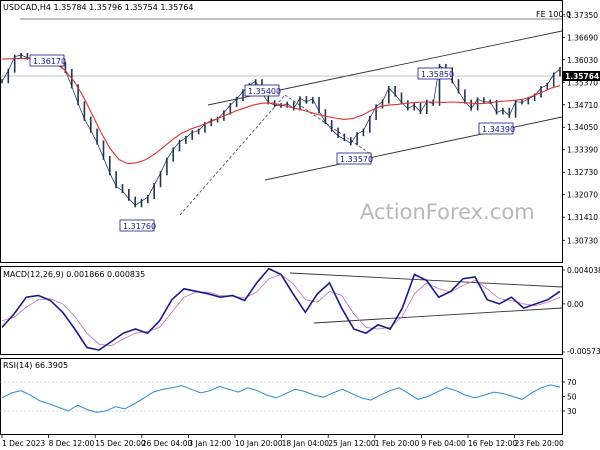  I want to click on svg-text: 1.31760, so click(139, 226).